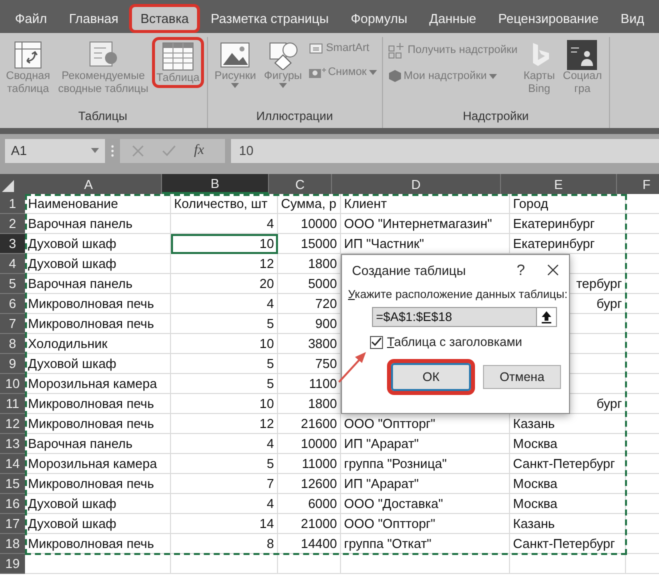 The width and height of the screenshot is (659, 576). What do you see at coordinates (496, 116) in the screenshot?
I see `group-label: Надстройки` at bounding box center [496, 116].